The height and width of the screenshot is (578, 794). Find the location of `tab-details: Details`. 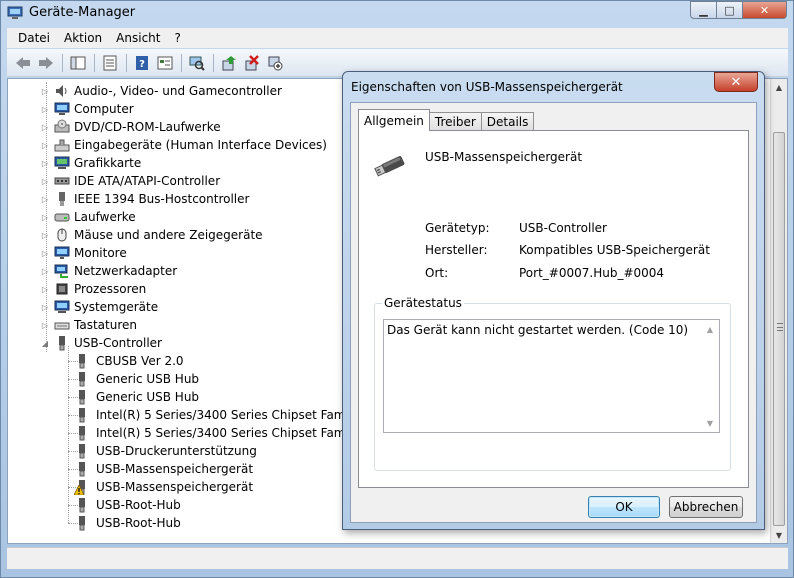

tab-details: Details is located at coordinates (507, 121).